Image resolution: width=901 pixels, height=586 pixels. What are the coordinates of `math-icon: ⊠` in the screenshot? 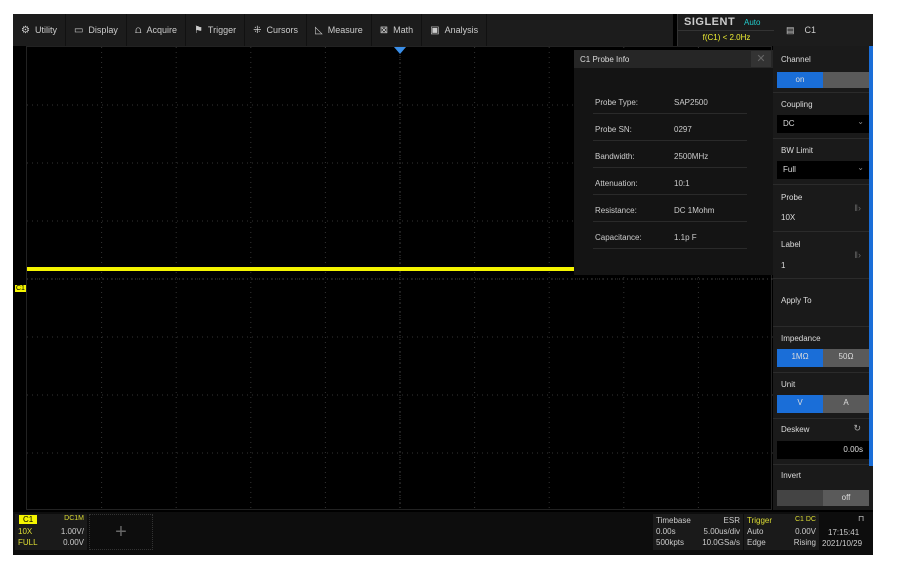 It's located at (384, 30).